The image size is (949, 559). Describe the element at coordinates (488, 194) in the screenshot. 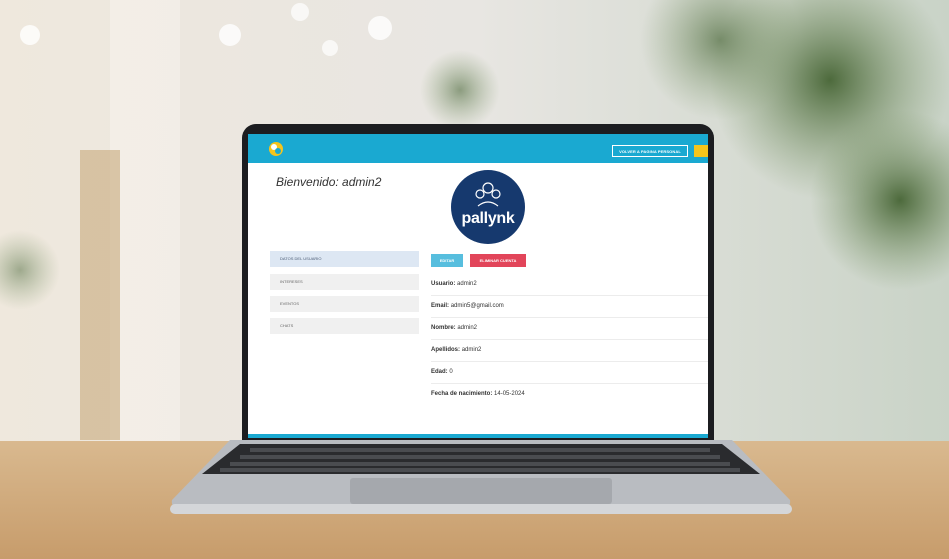

I see `users-icon` at that location.